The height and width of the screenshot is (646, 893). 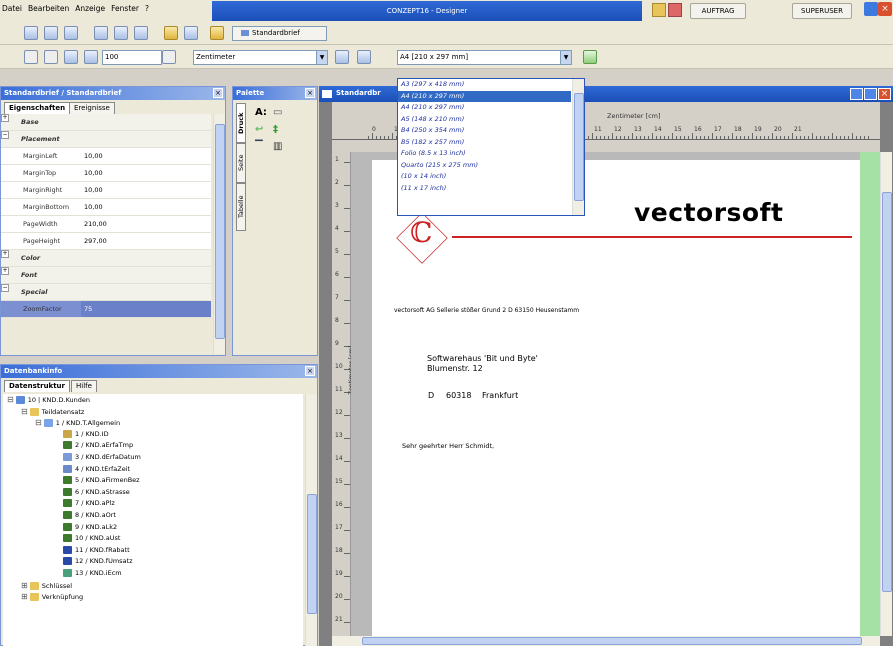 I want to click on bookmark-icon, so click(x=675, y=10).